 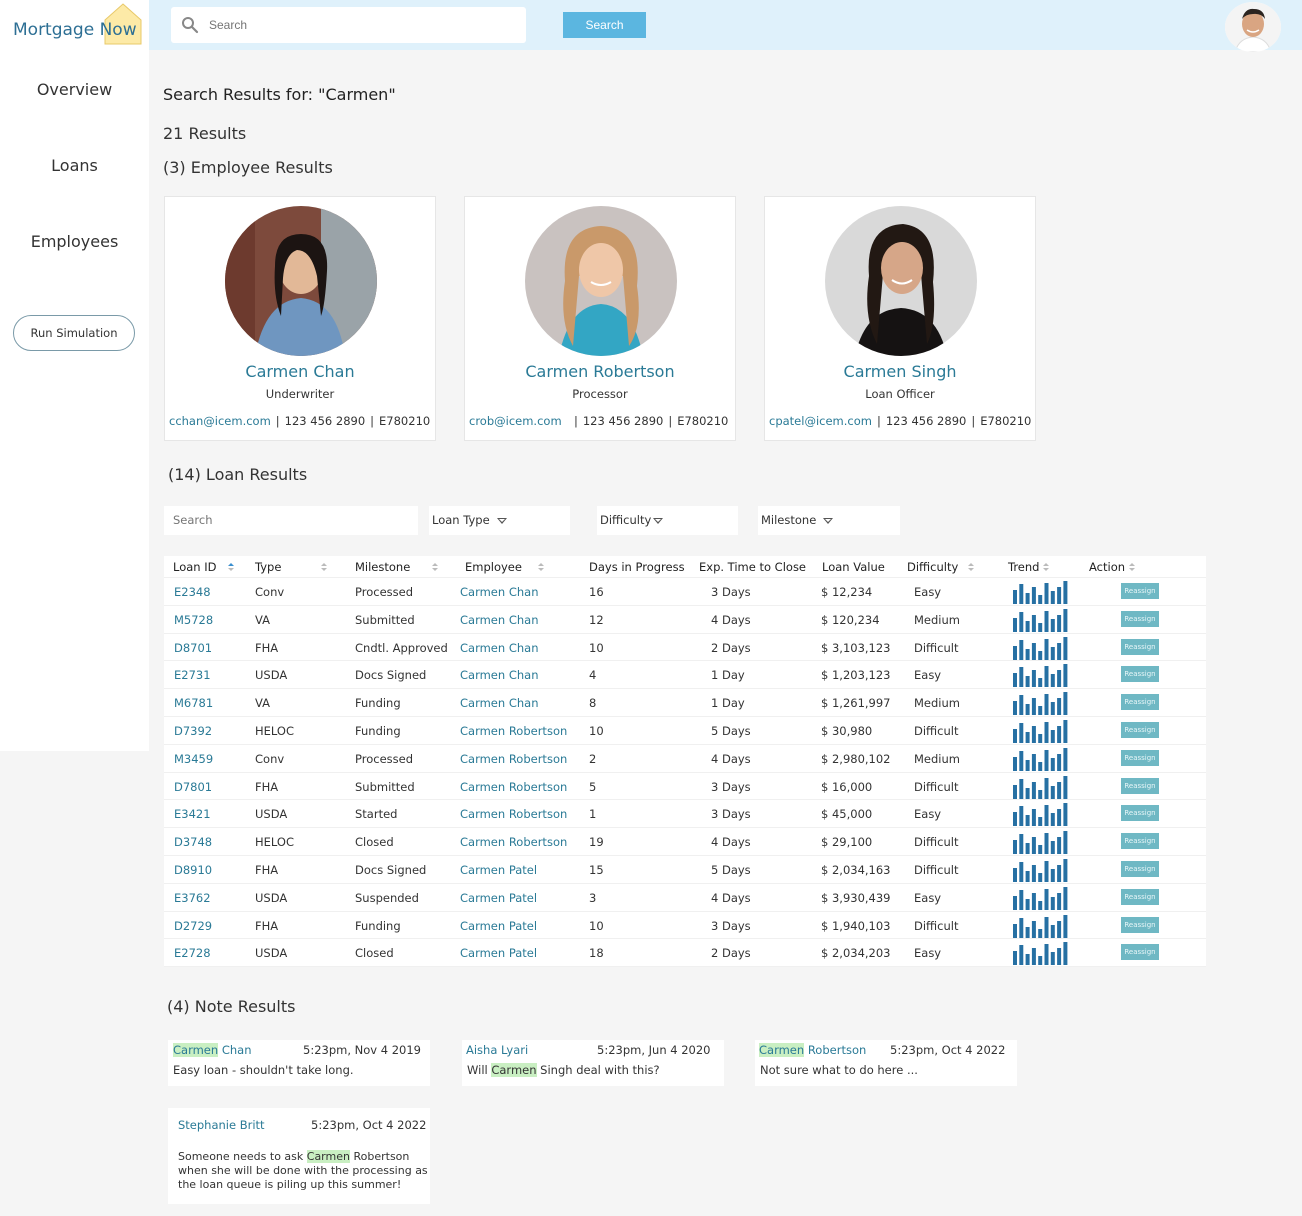 I want to click on employee-email: crob@icem.com, so click(x=515, y=421).